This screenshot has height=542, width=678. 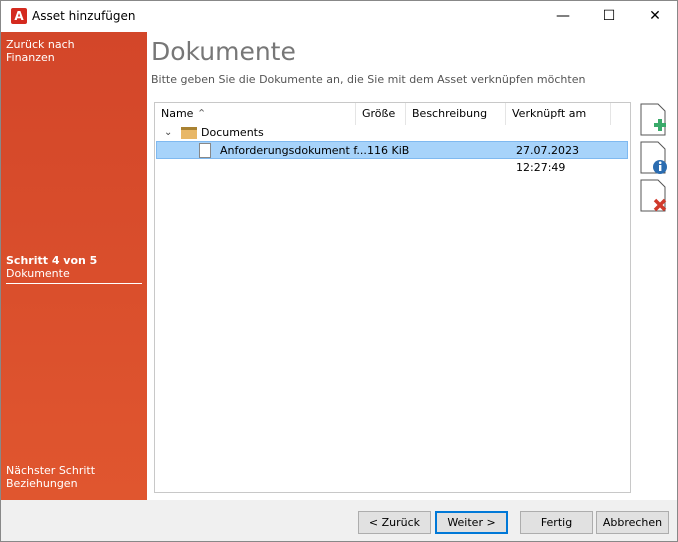 I want to click on close-button: ✕, so click(x=655, y=16).